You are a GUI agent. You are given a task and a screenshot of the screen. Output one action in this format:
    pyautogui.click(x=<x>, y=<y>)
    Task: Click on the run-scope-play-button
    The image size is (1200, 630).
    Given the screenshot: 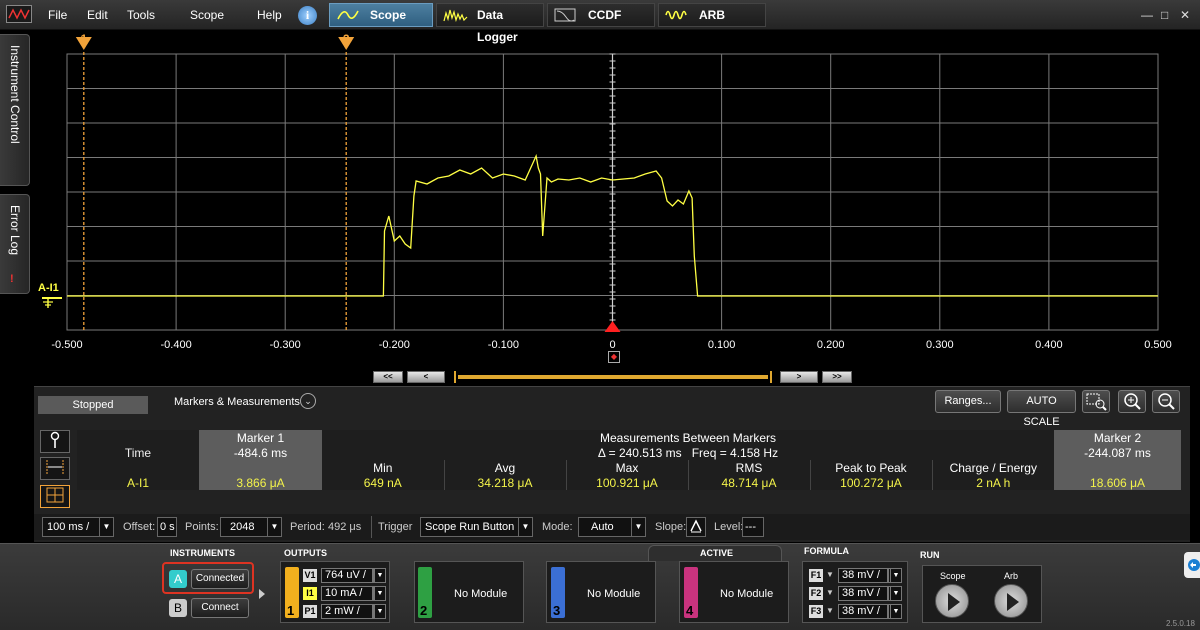 What is the action you would take?
    pyautogui.click(x=952, y=601)
    